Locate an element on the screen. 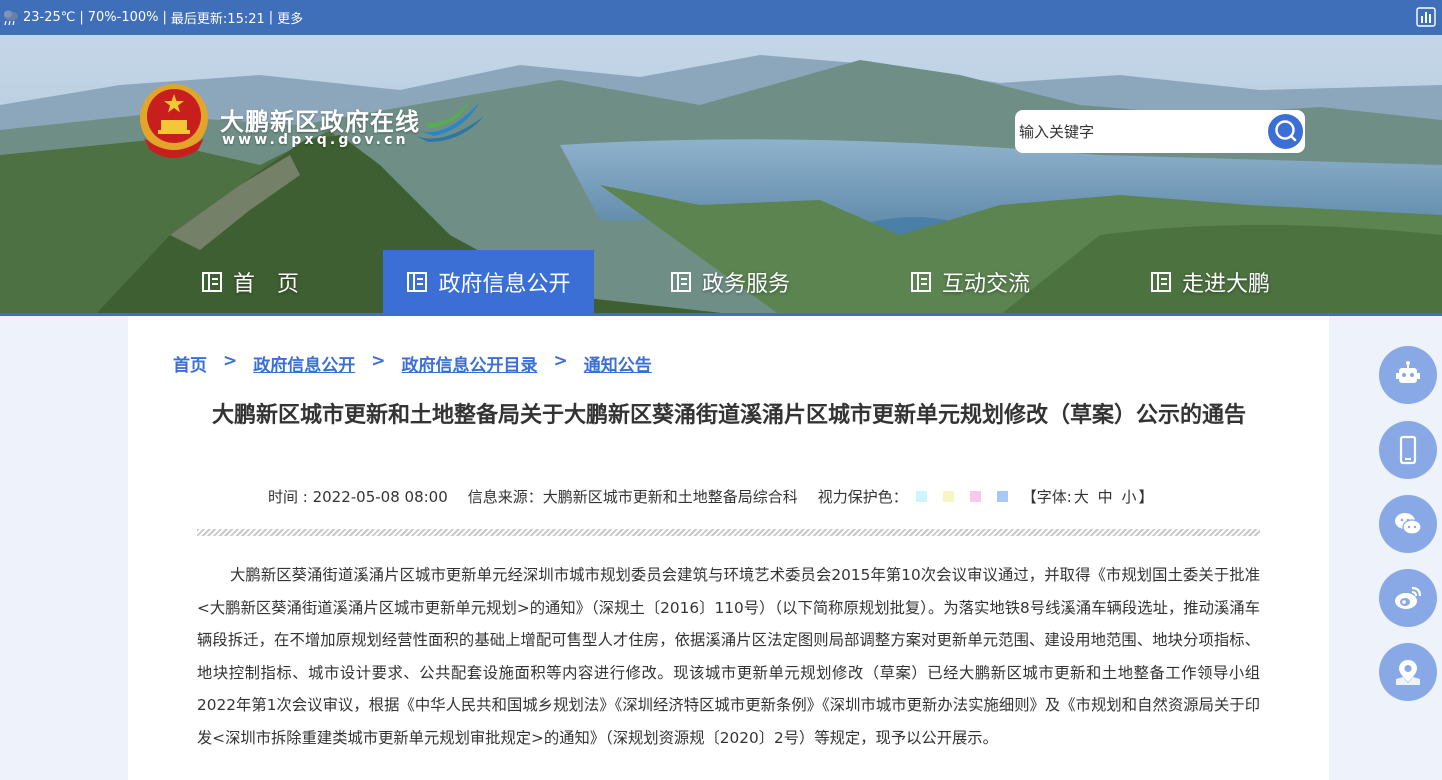 The width and height of the screenshot is (1442, 780). hatched-divider is located at coordinates (728, 532).